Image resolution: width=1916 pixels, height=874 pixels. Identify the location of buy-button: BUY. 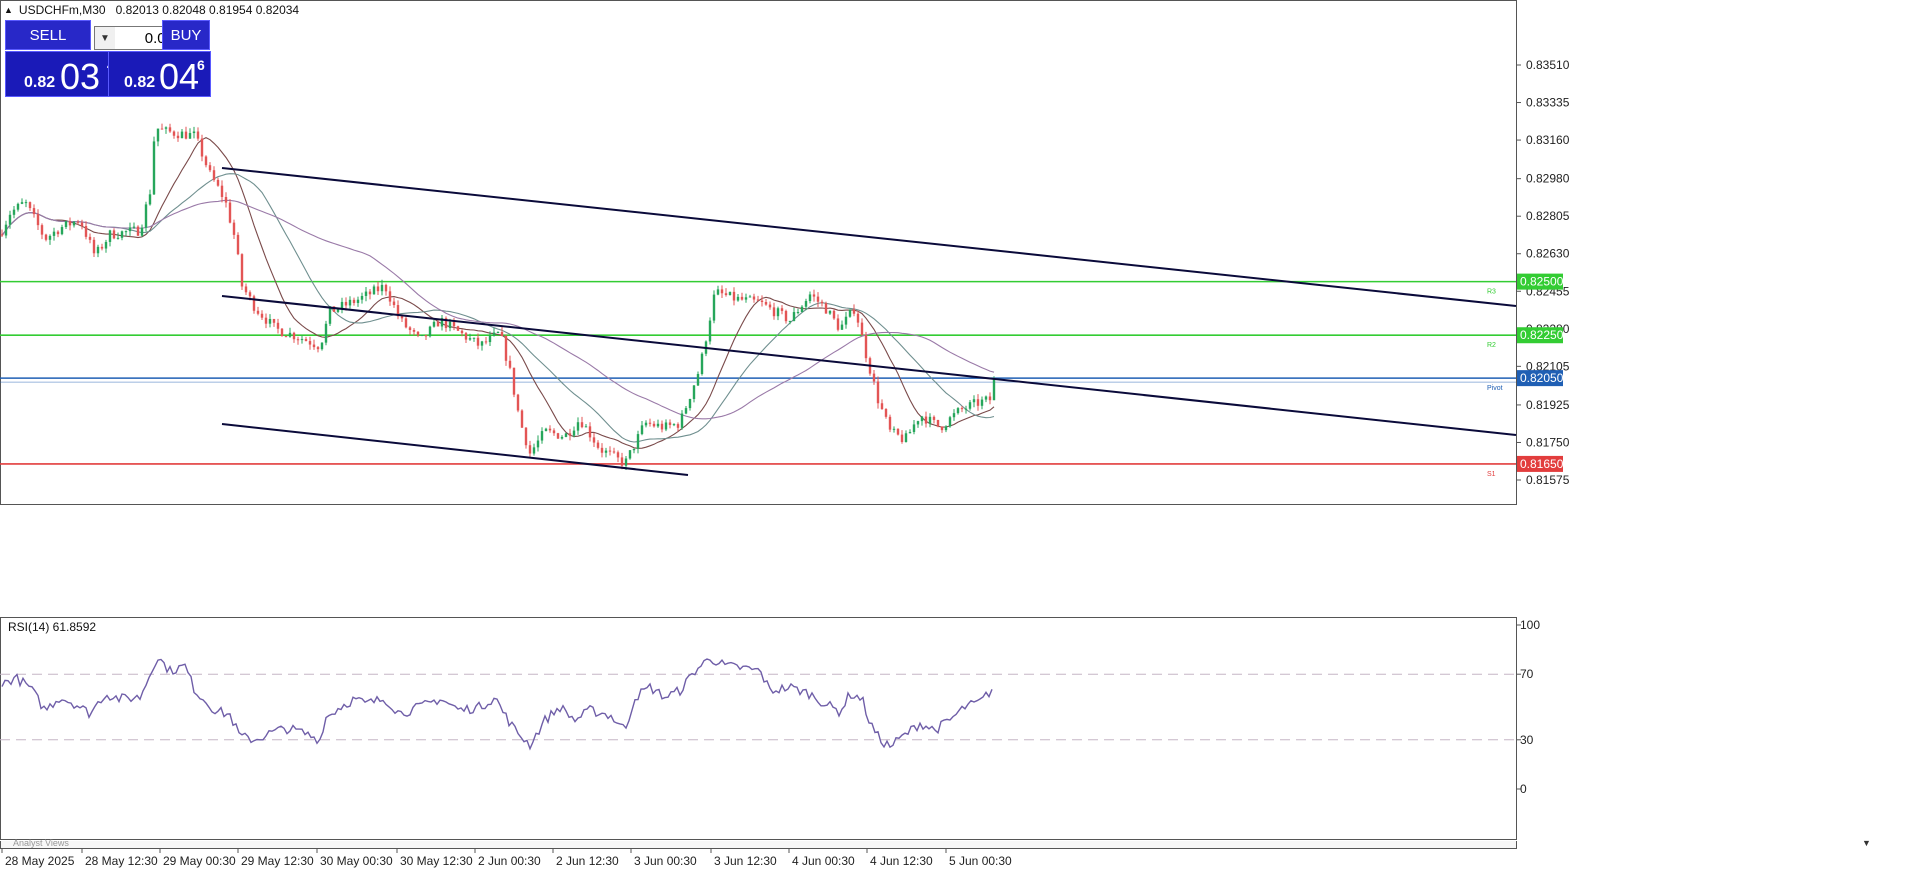
(186, 35).